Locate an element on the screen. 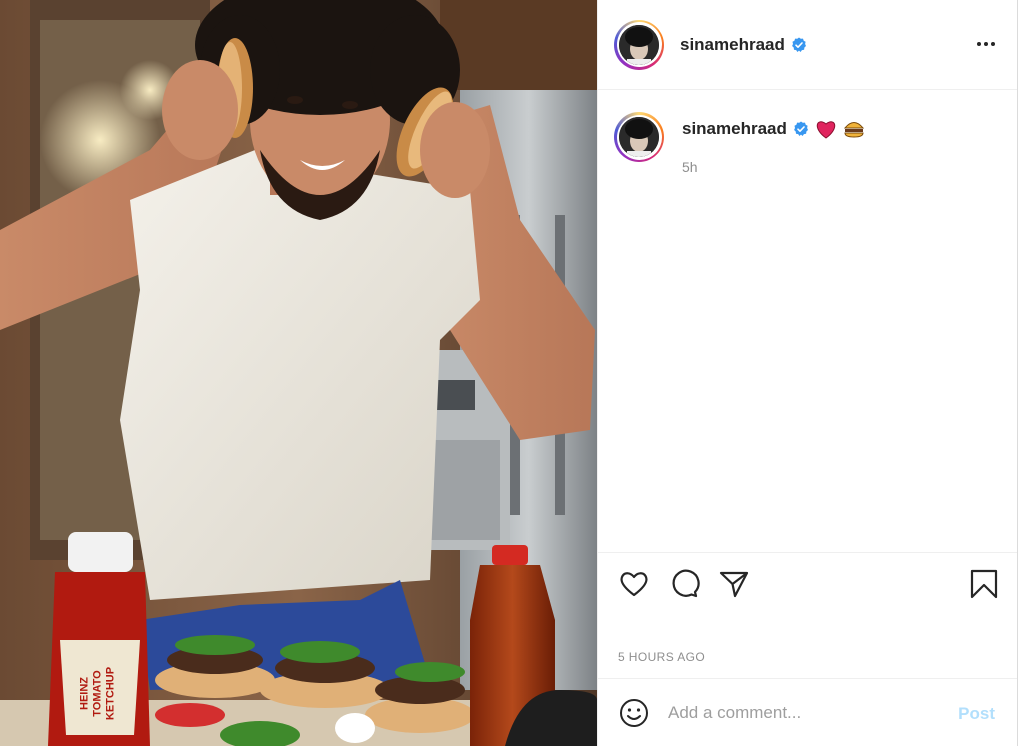 This screenshot has height=746, width=1018. avatar is located at coordinates (639, 44).